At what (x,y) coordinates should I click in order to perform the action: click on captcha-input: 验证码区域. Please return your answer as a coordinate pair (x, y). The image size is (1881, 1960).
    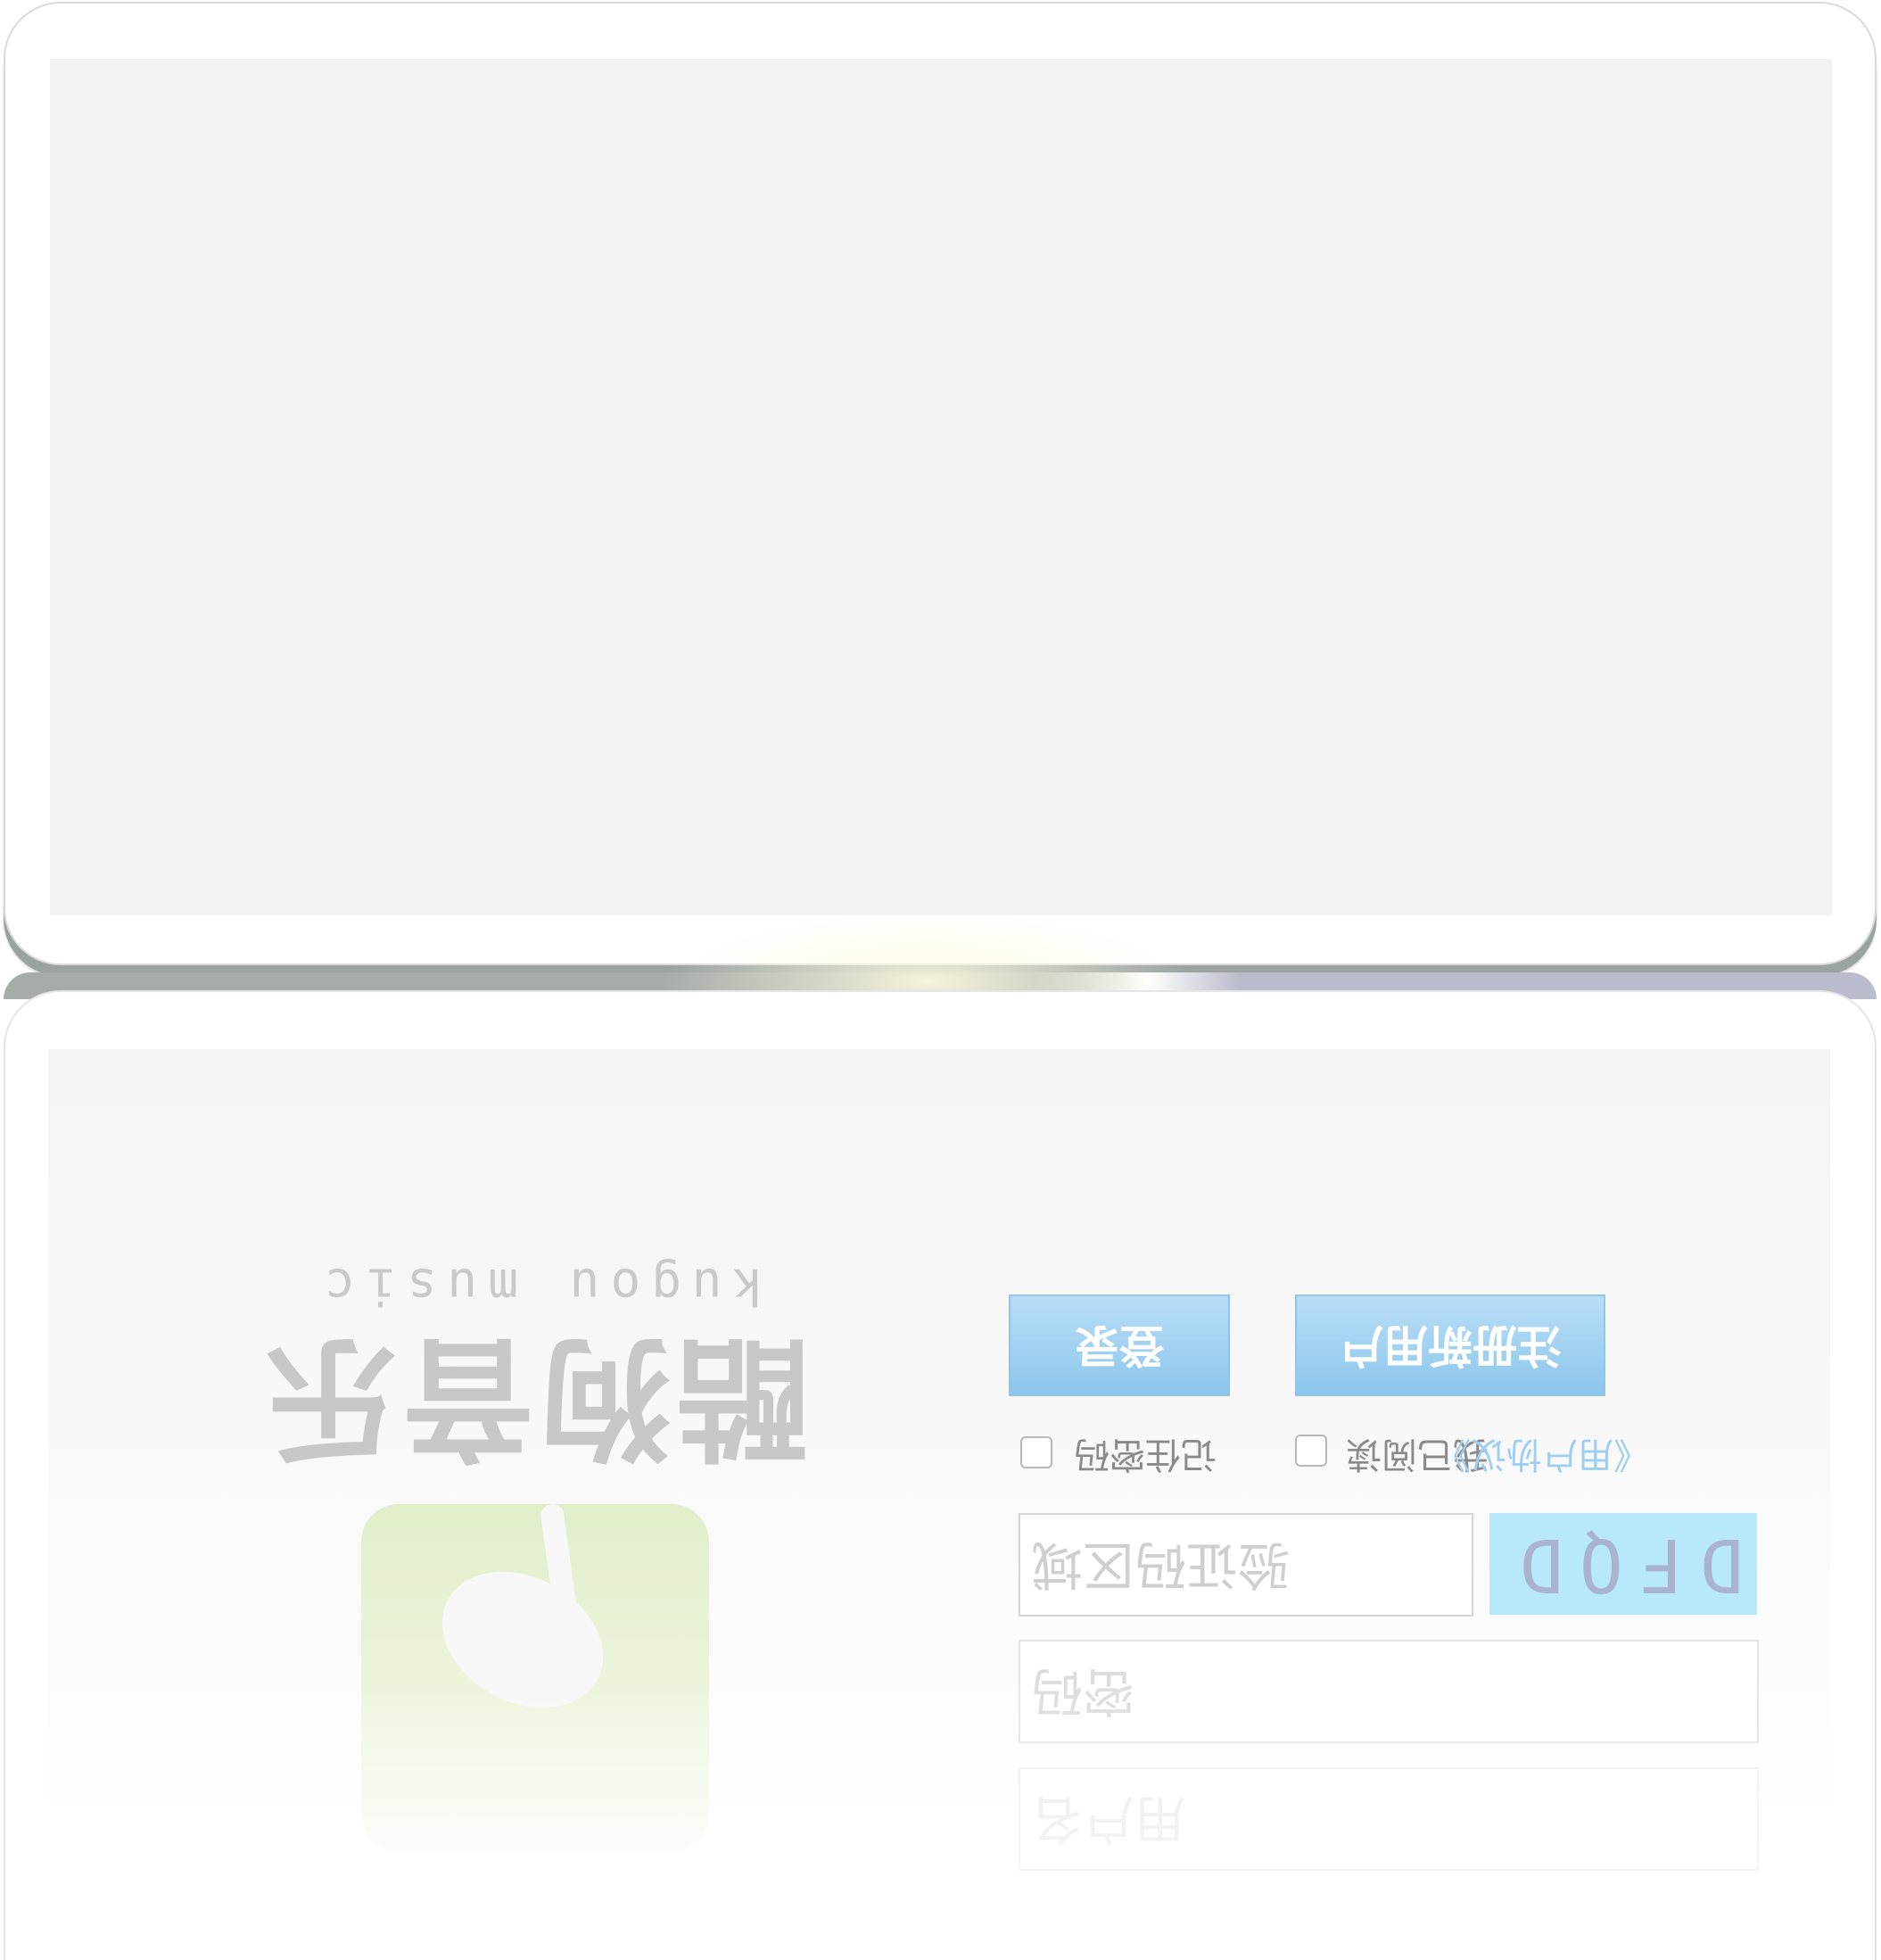
    Looking at the image, I should click on (1246, 1565).